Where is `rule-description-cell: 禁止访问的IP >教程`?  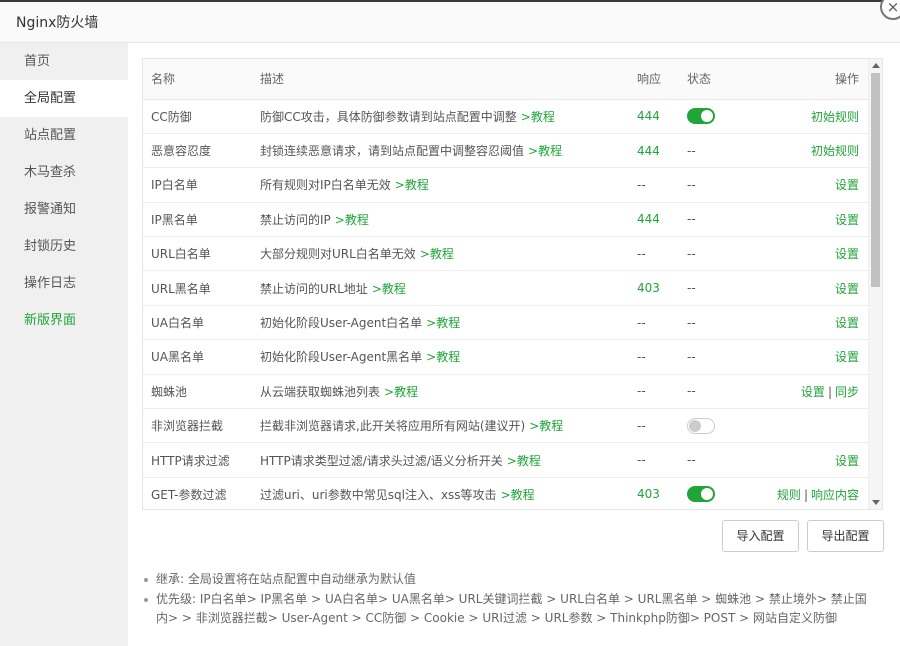 rule-description-cell: 禁止访问的IP >教程 is located at coordinates (440, 219).